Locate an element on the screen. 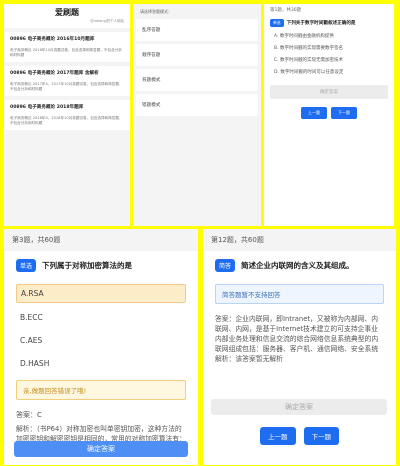  question-header: 简答 简述企业内联网的含义及其组成。 is located at coordinates (299, 264).